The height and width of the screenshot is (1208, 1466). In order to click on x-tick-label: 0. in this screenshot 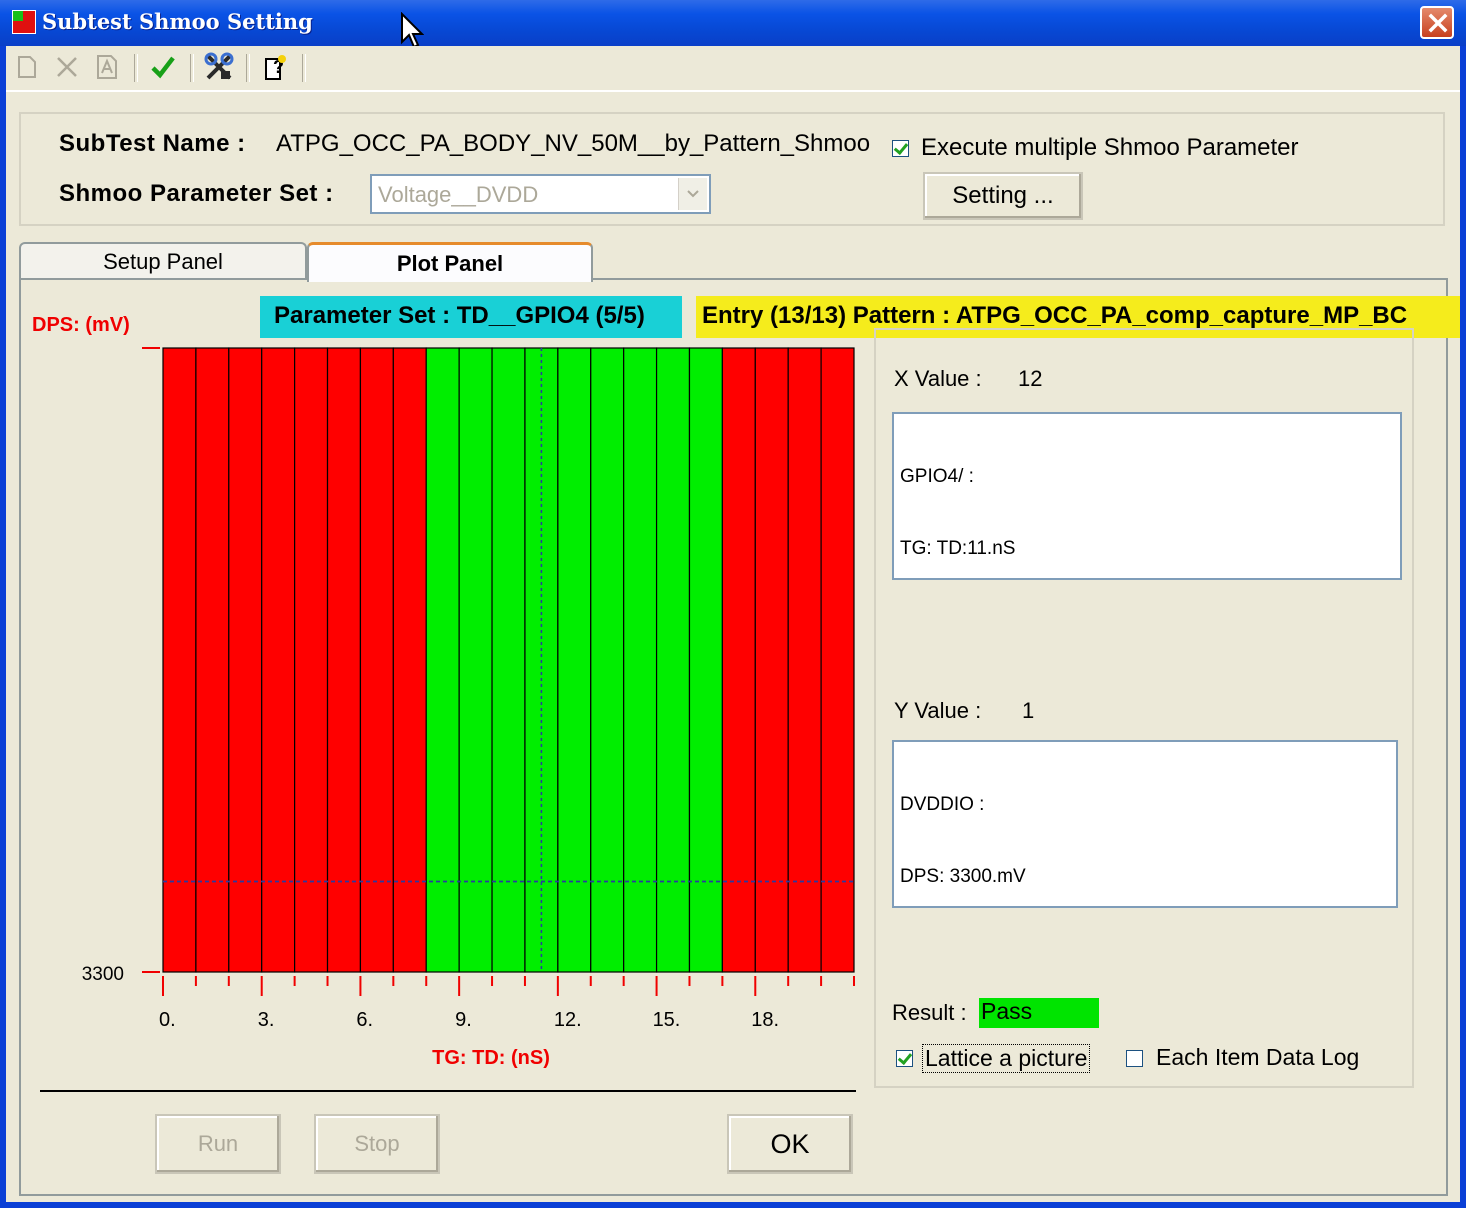, I will do `click(167, 1020)`.